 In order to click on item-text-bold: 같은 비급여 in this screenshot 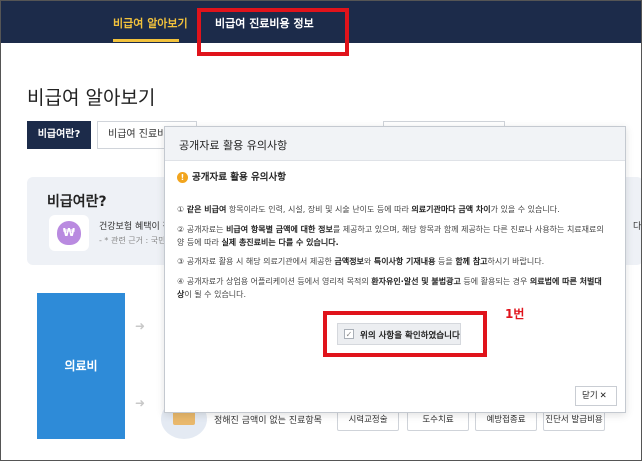, I will do `click(206, 209)`.